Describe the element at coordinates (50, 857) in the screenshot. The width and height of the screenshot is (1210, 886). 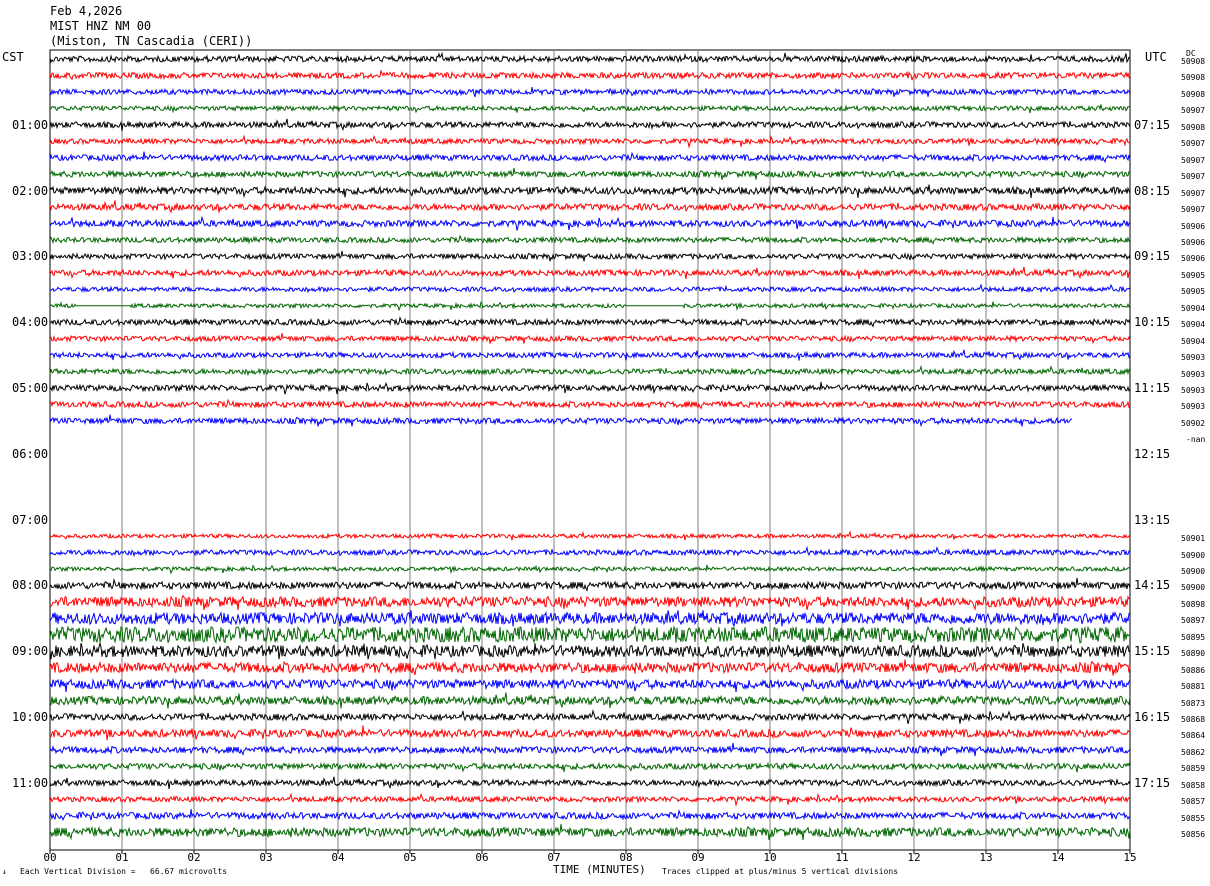
I see `x-tick-label: 00` at that location.